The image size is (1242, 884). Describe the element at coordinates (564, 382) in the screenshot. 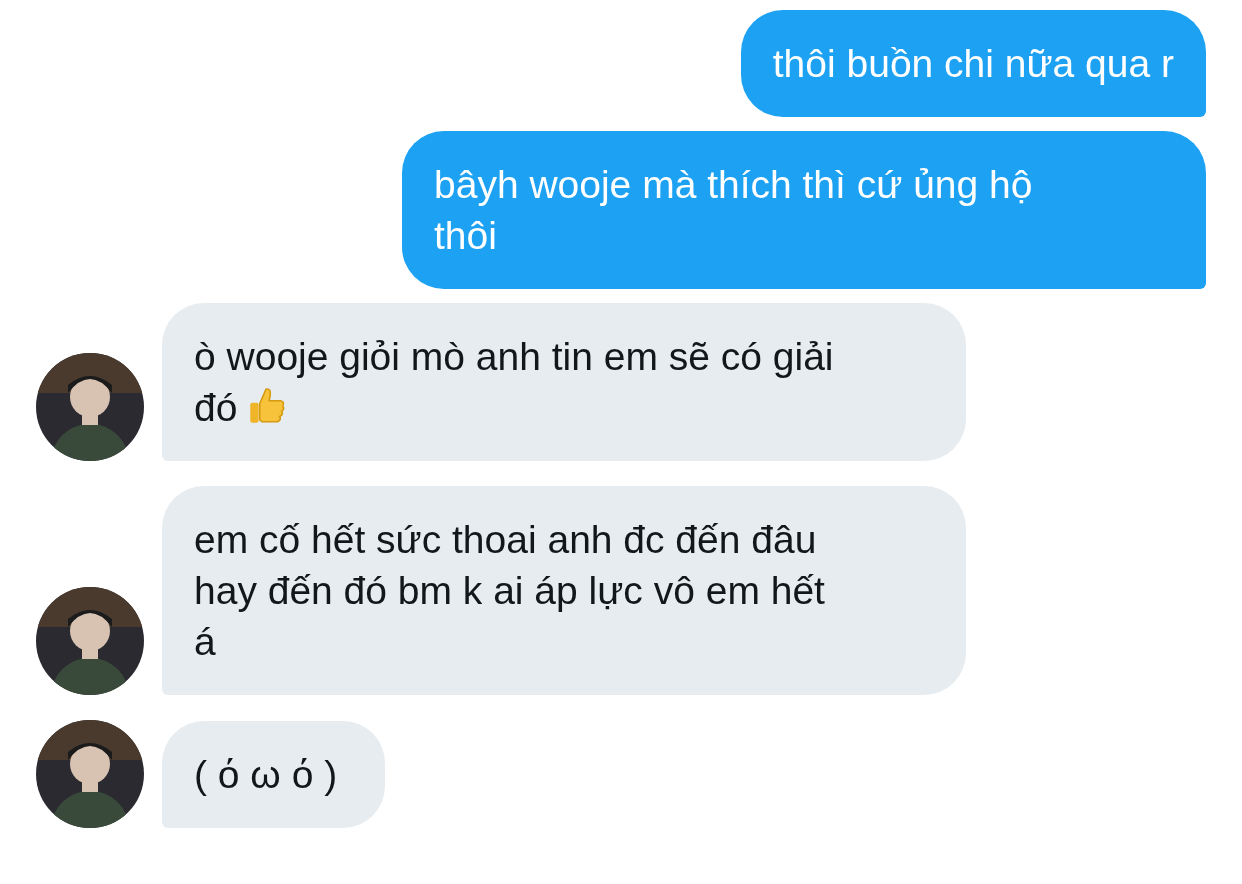

I see `message-bubble: ò wooje giỏi mò anh tin em sẽ có giải đó` at that location.